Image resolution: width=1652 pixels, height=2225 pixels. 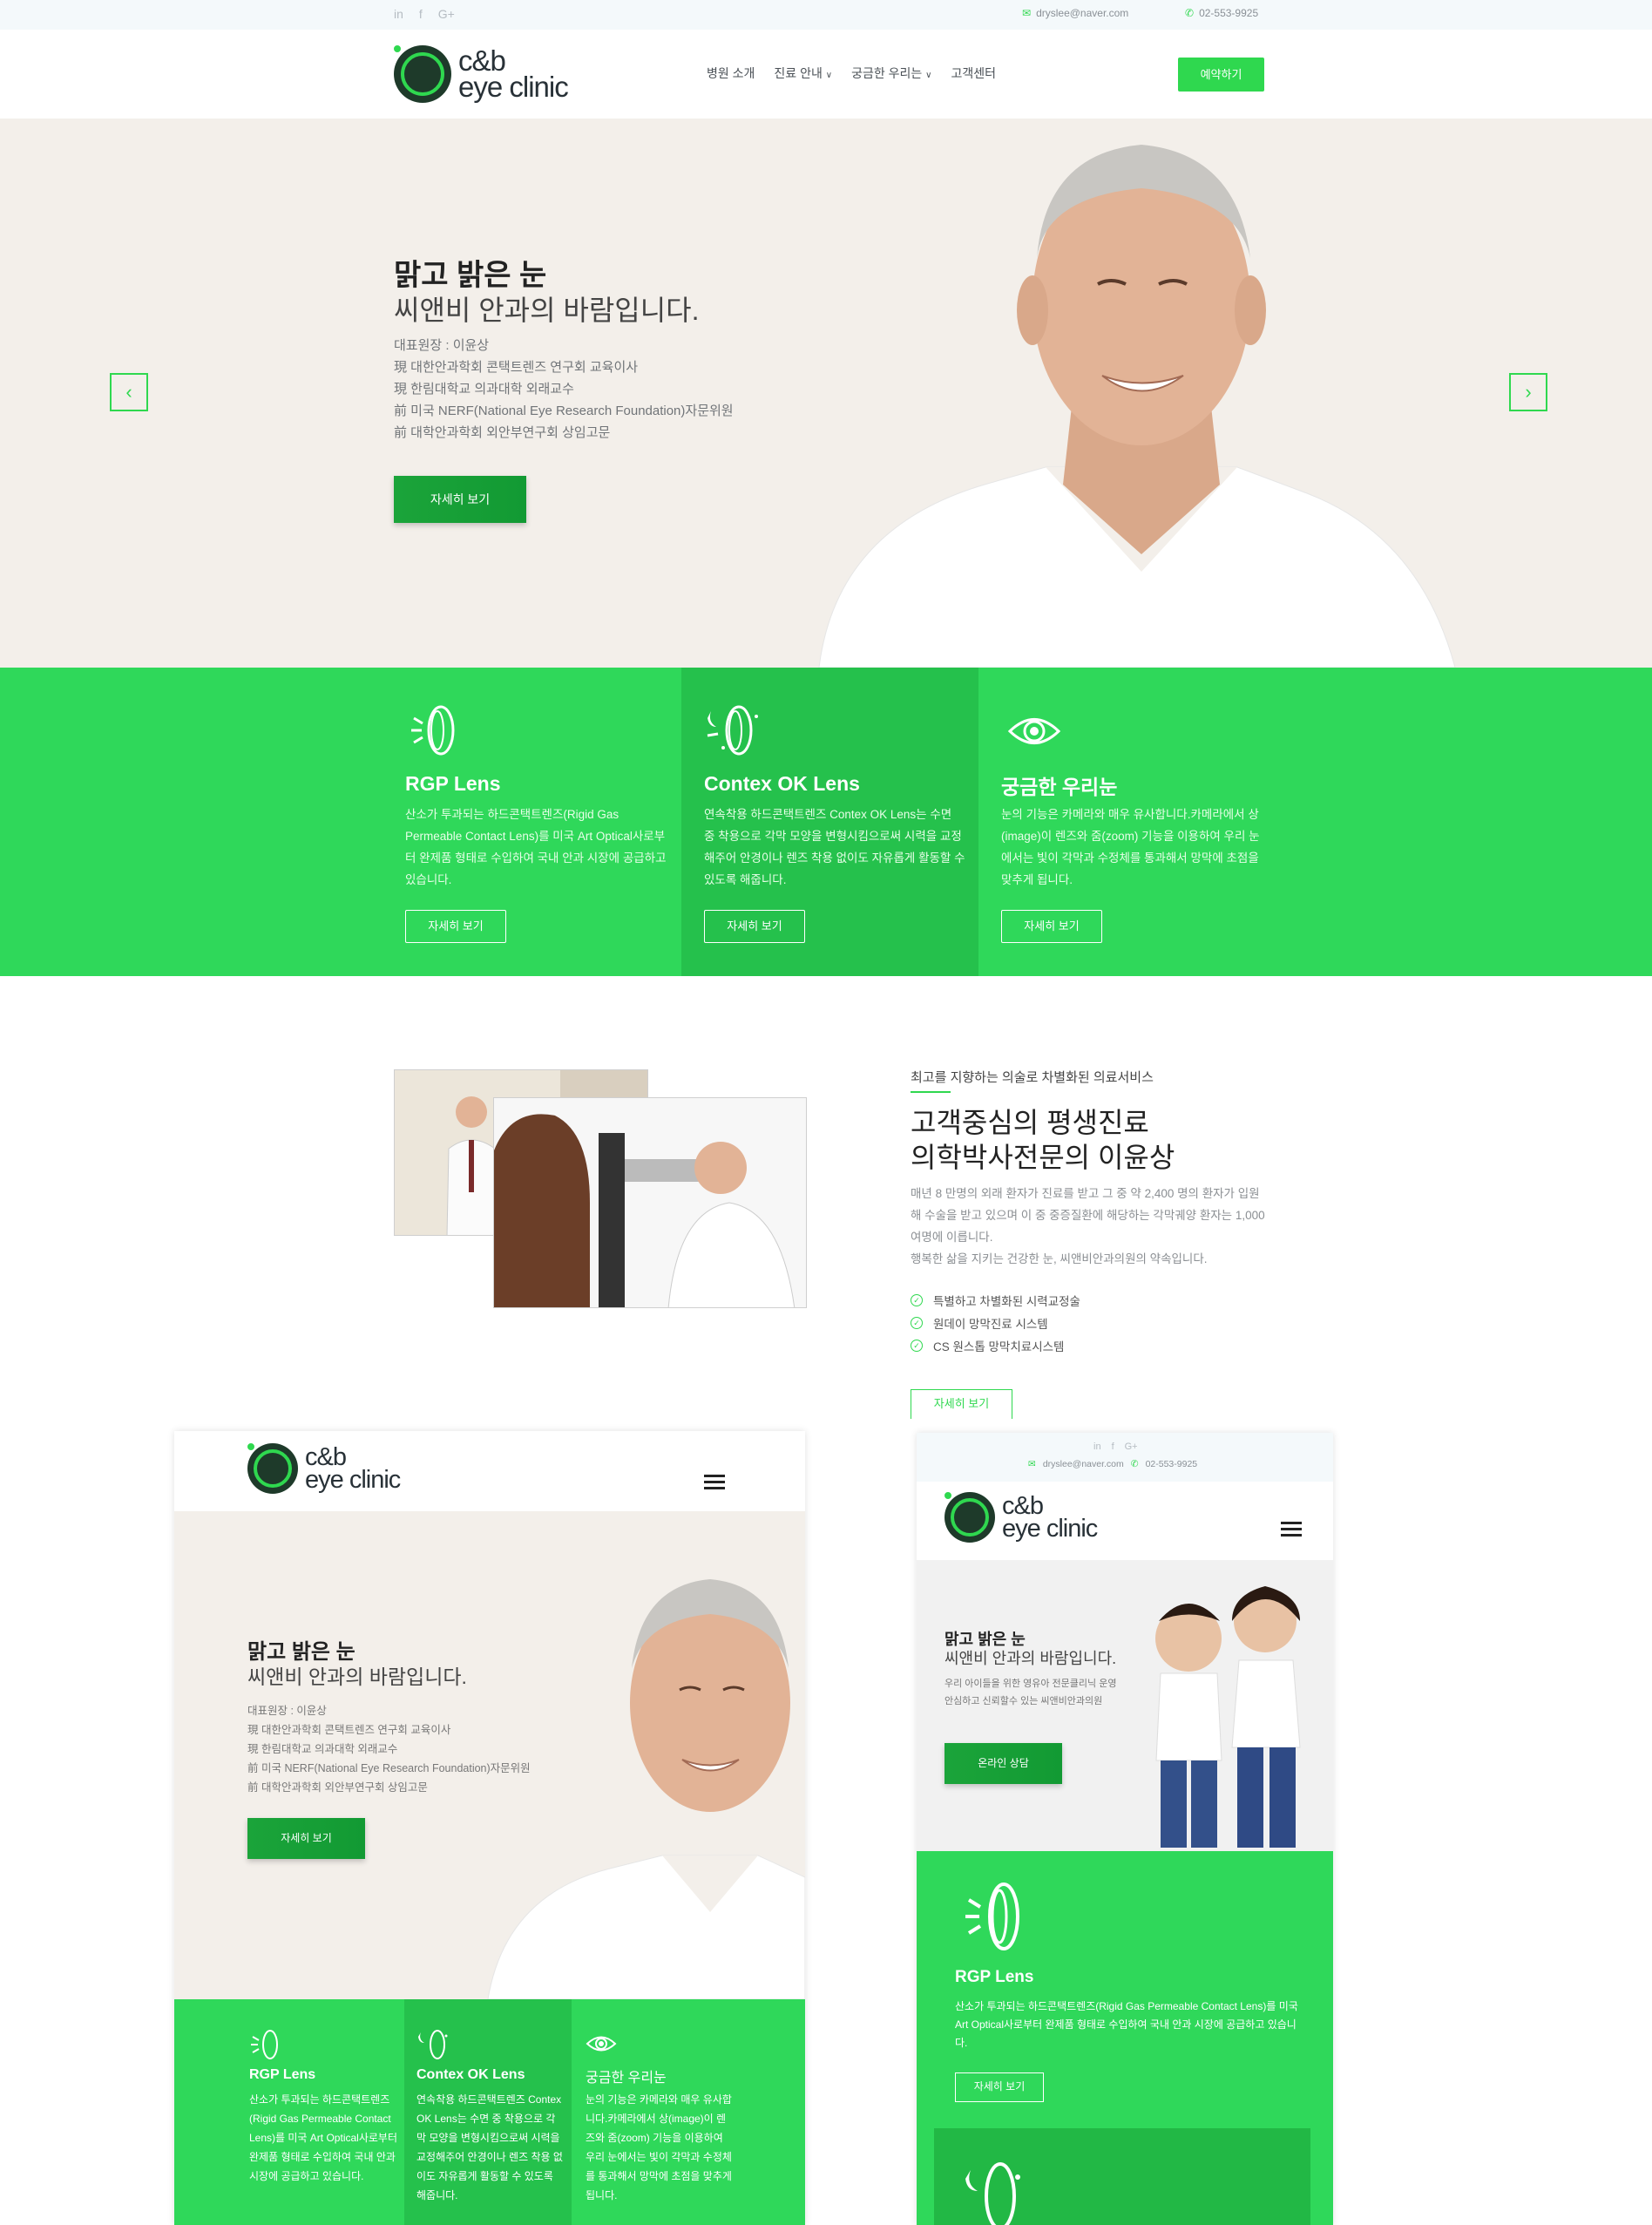 I want to click on children-photo, so click(x=1228, y=1717).